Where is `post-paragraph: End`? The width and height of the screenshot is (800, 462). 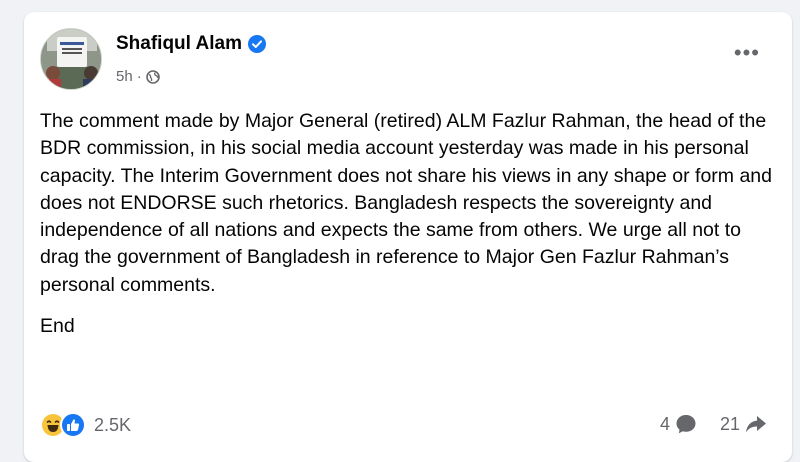 post-paragraph: End is located at coordinates (57, 326).